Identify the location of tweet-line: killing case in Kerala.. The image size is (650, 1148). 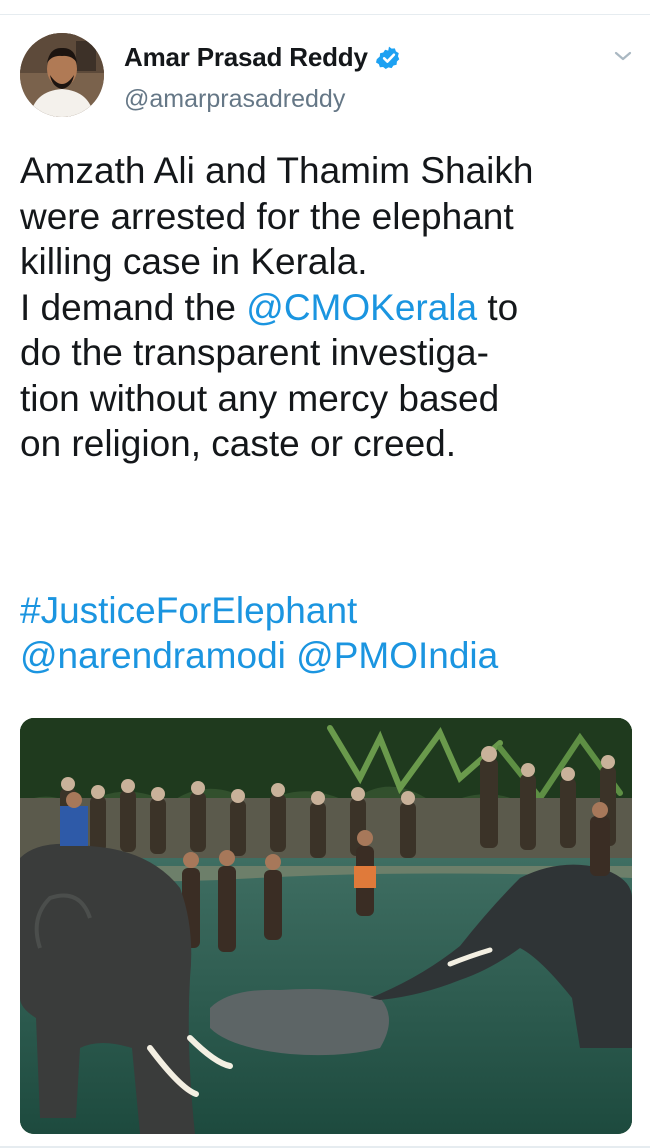
(194, 261).